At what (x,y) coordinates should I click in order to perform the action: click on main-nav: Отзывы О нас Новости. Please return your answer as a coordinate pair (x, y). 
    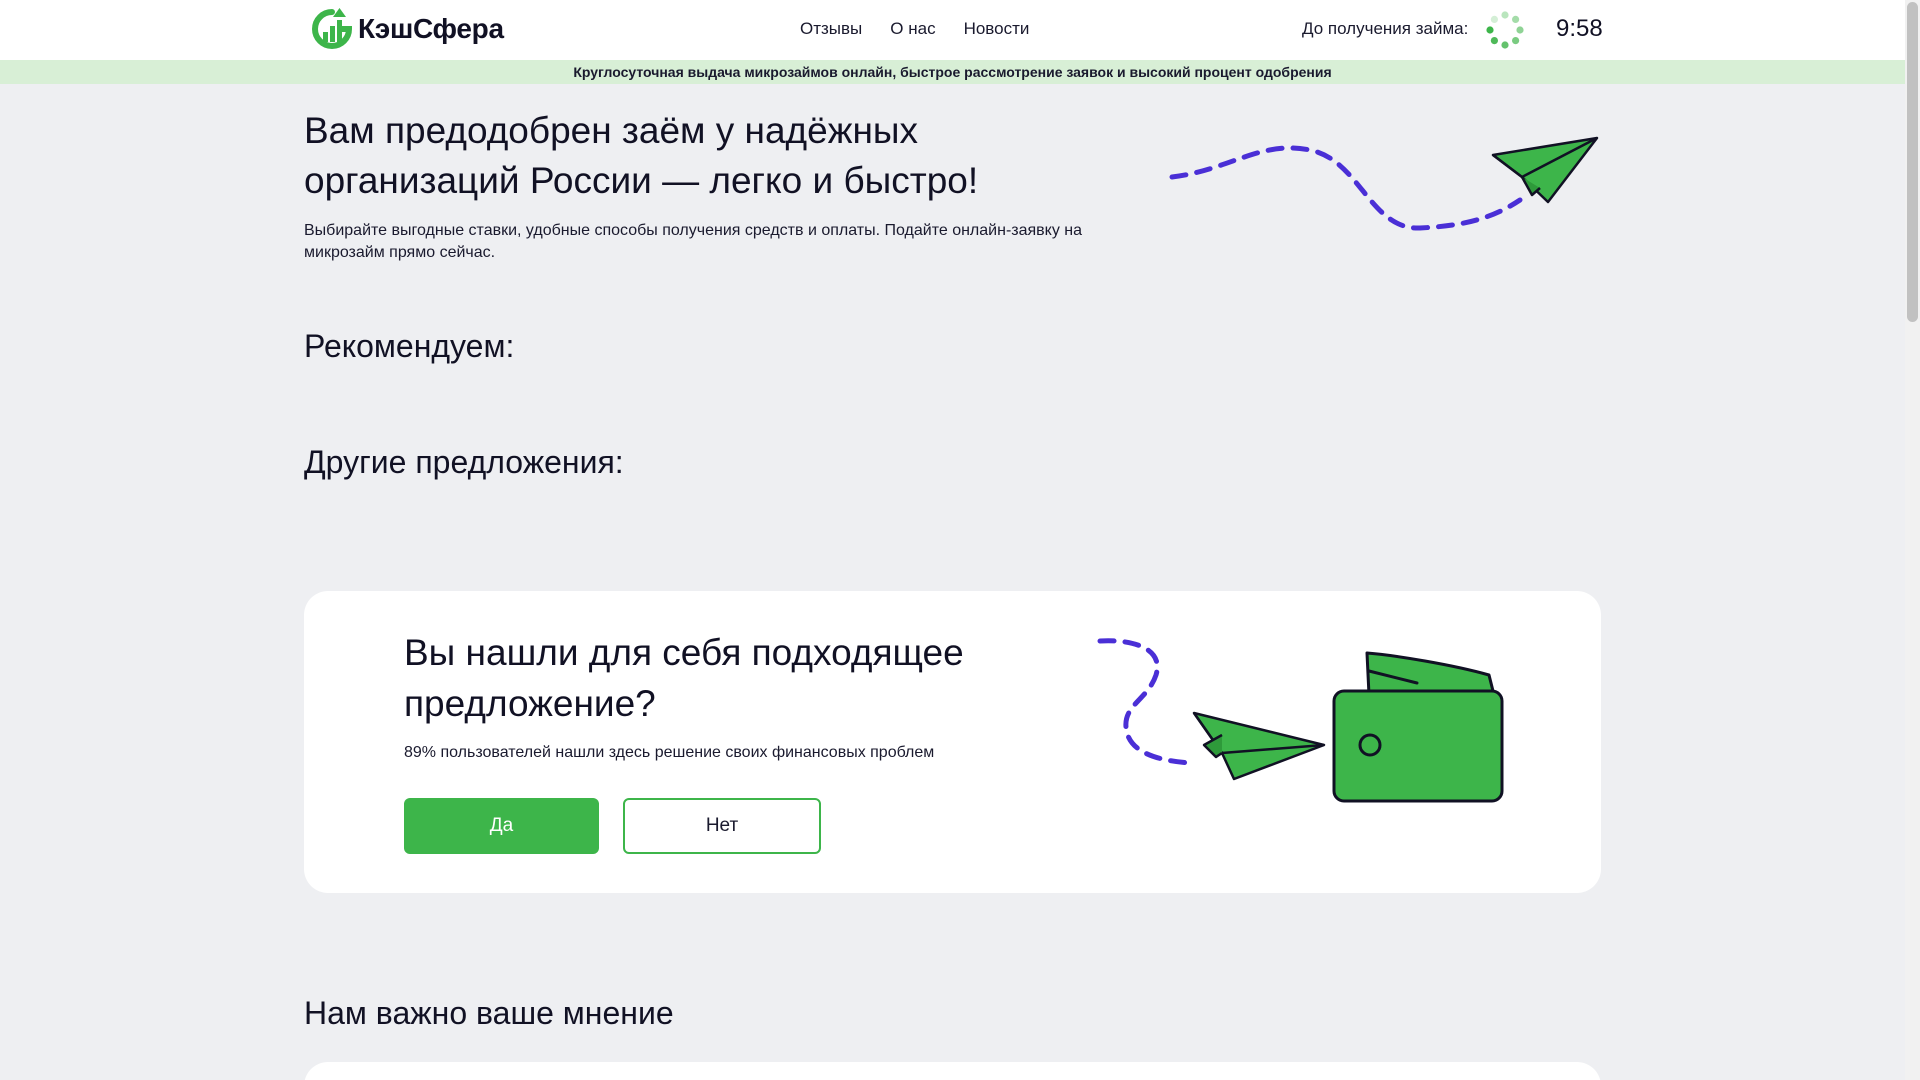
    Looking at the image, I should click on (914, 29).